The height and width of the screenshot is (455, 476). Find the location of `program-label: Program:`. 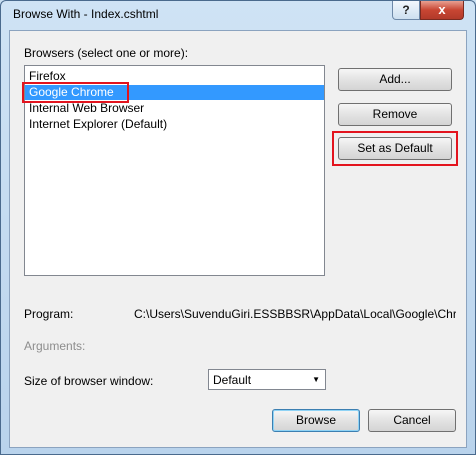

program-label: Program: is located at coordinates (49, 314).